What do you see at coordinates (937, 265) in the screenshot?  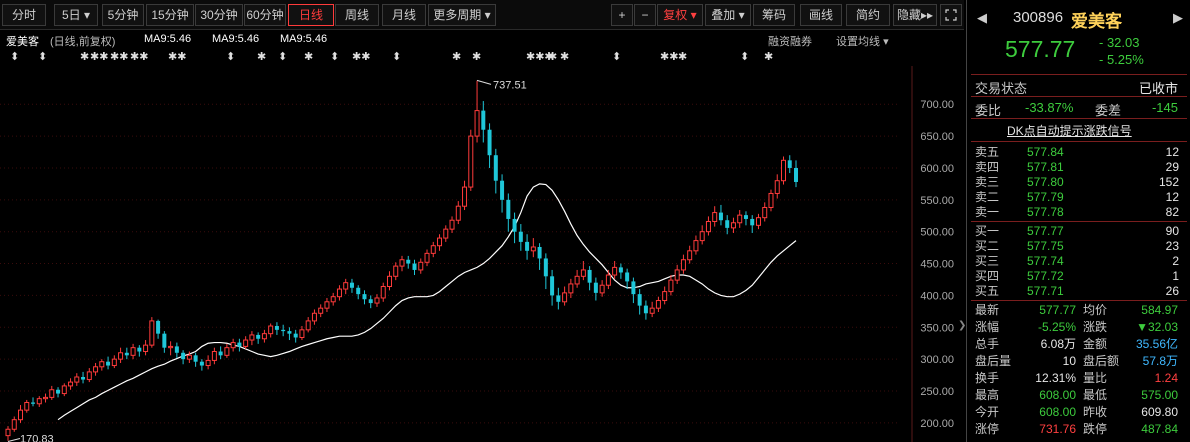 I see `y-tick-label: 450.00` at bounding box center [937, 265].